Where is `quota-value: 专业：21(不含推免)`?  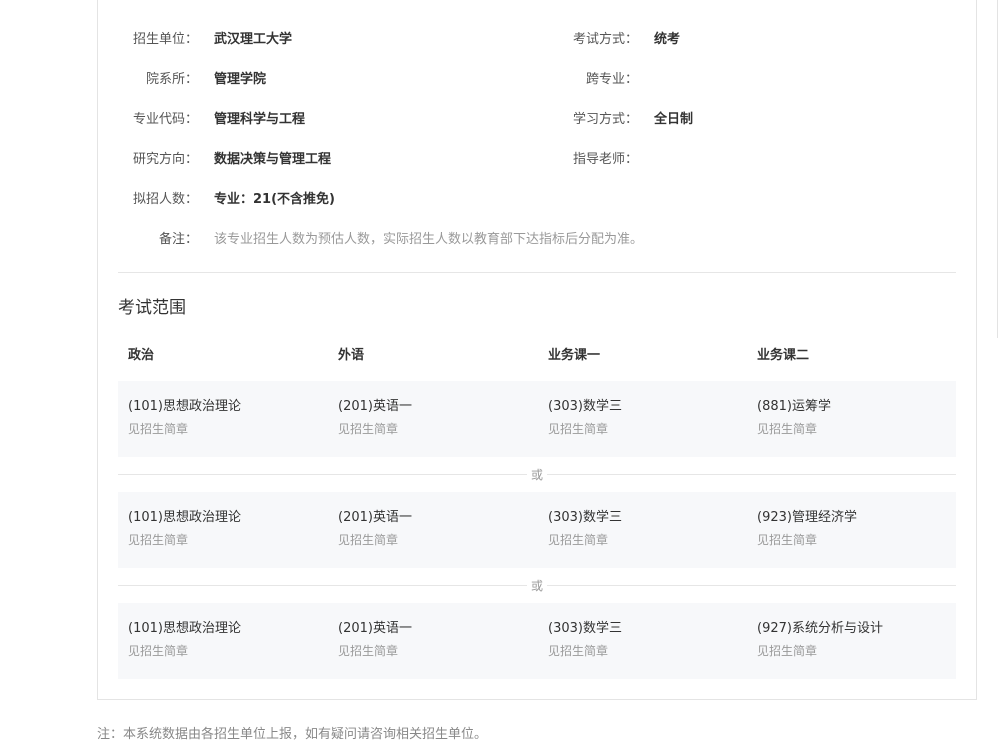
quota-value: 专业：21(不含推免) is located at coordinates (274, 199).